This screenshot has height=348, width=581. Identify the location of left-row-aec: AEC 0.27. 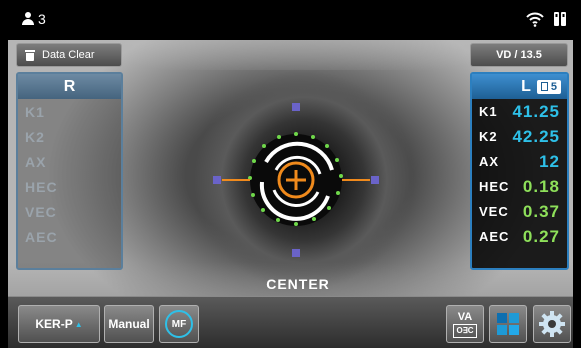
(519, 236).